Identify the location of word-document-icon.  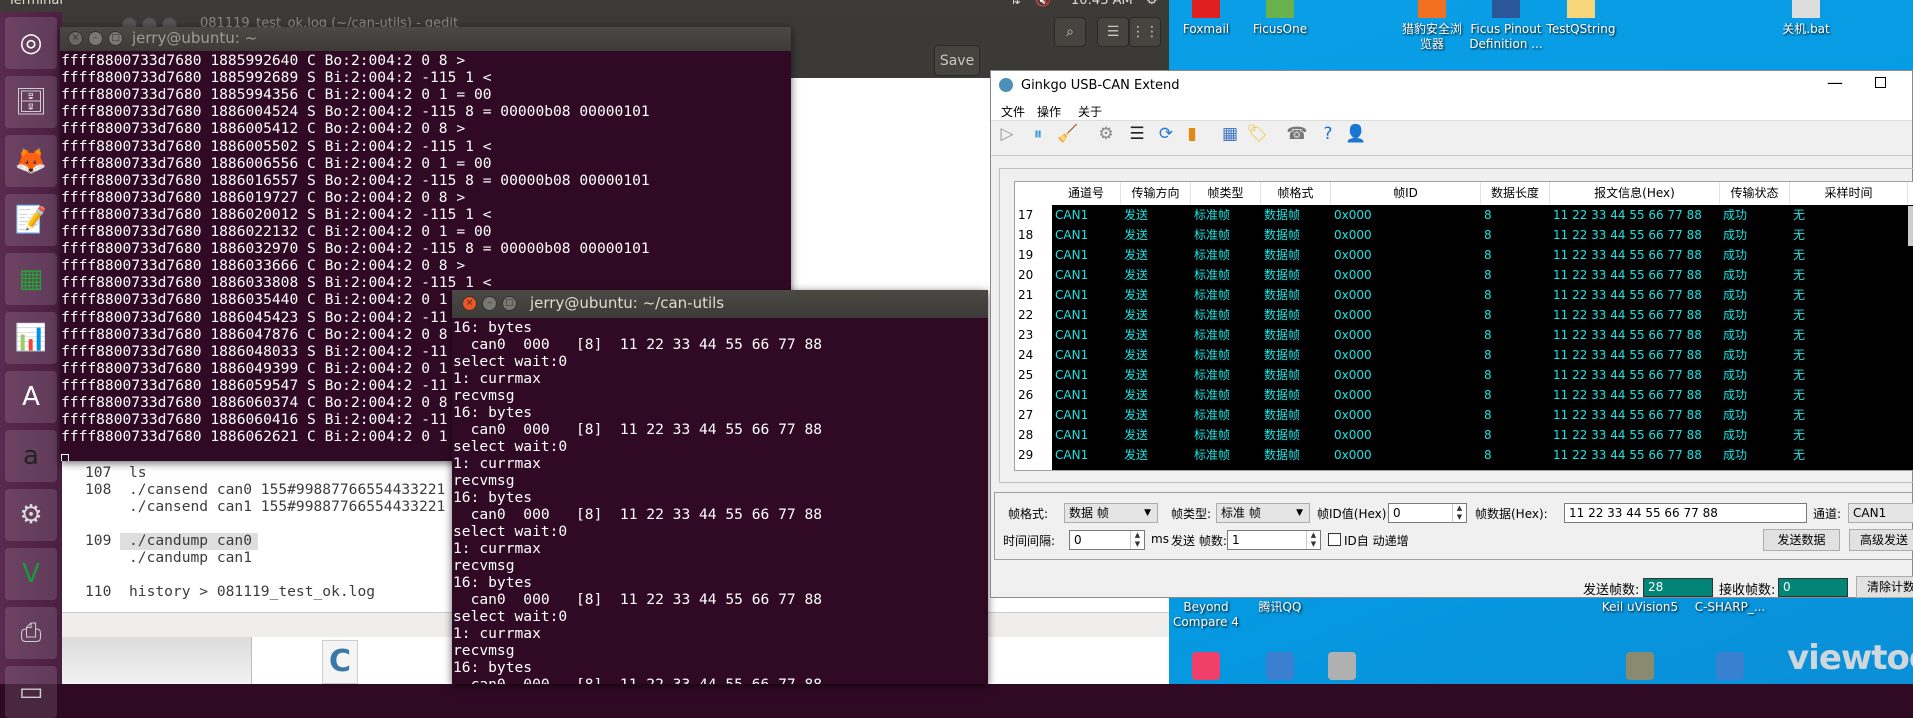
(1506, 9).